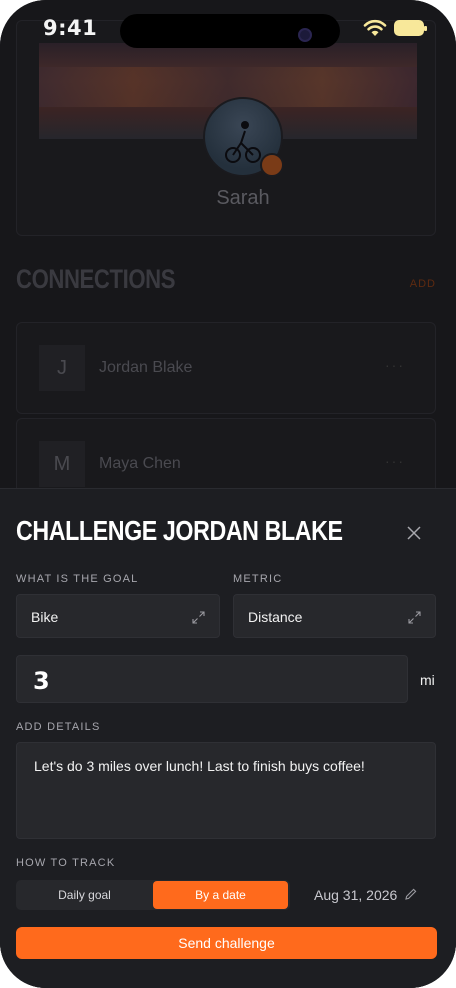  What do you see at coordinates (96, 279) in the screenshot?
I see `connections-heading: CONNECTIONS` at bounding box center [96, 279].